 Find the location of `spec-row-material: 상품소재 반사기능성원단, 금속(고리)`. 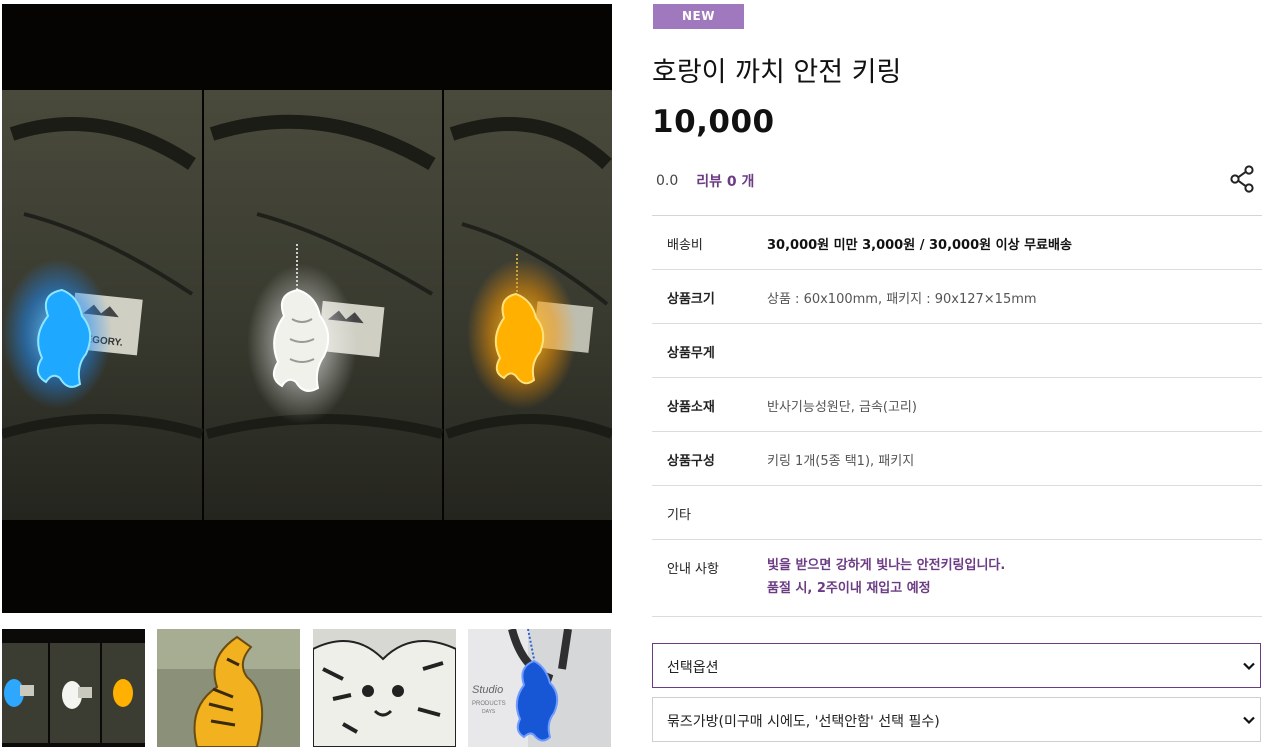

spec-row-material: 상품소재 반사기능성원단, 금속(고리) is located at coordinates (957, 405).